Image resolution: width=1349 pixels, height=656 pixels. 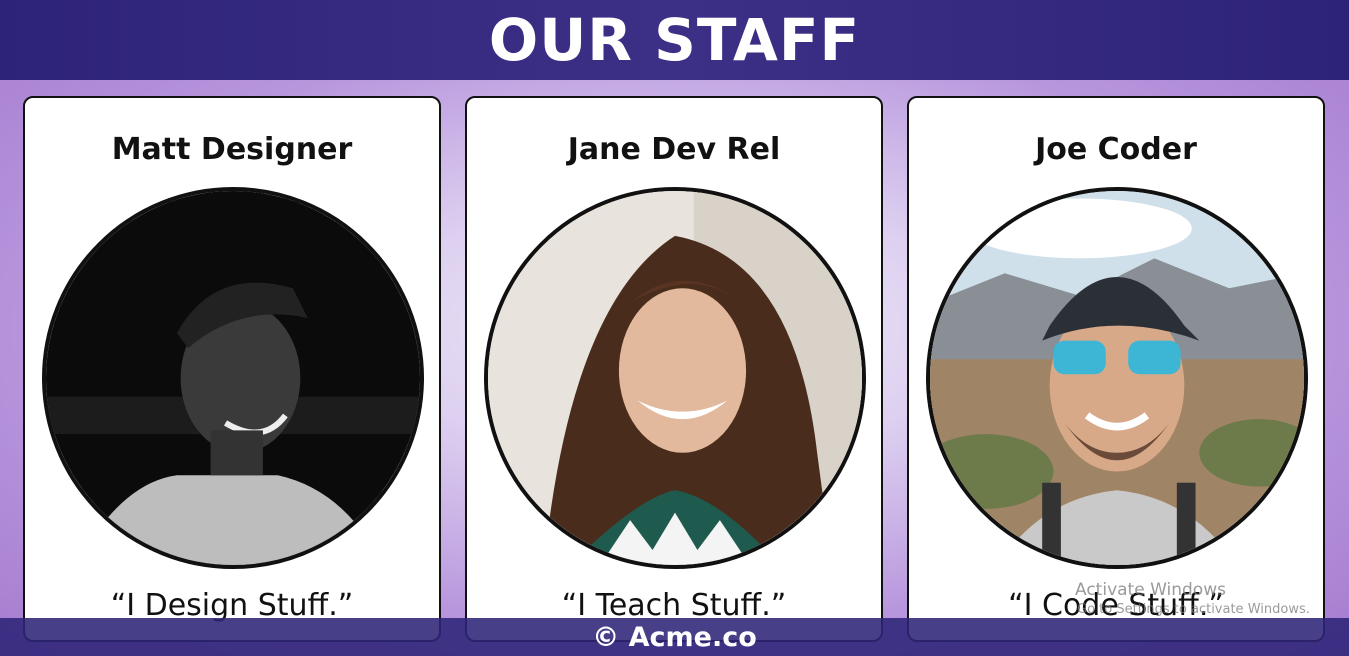 What do you see at coordinates (232, 149) in the screenshot?
I see `staff-name: Matt Designer` at bounding box center [232, 149].